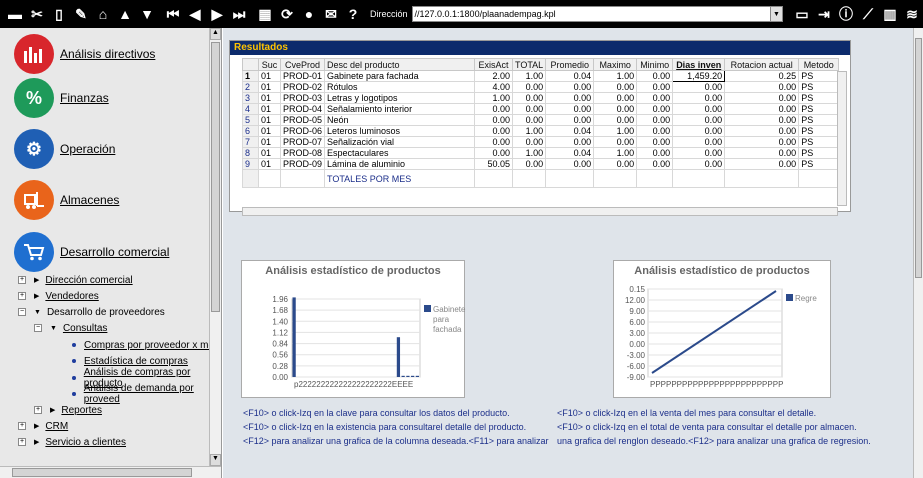  I want to click on tree-item-compras-proveedor: Compras por proveedor x mes, so click(145, 345).